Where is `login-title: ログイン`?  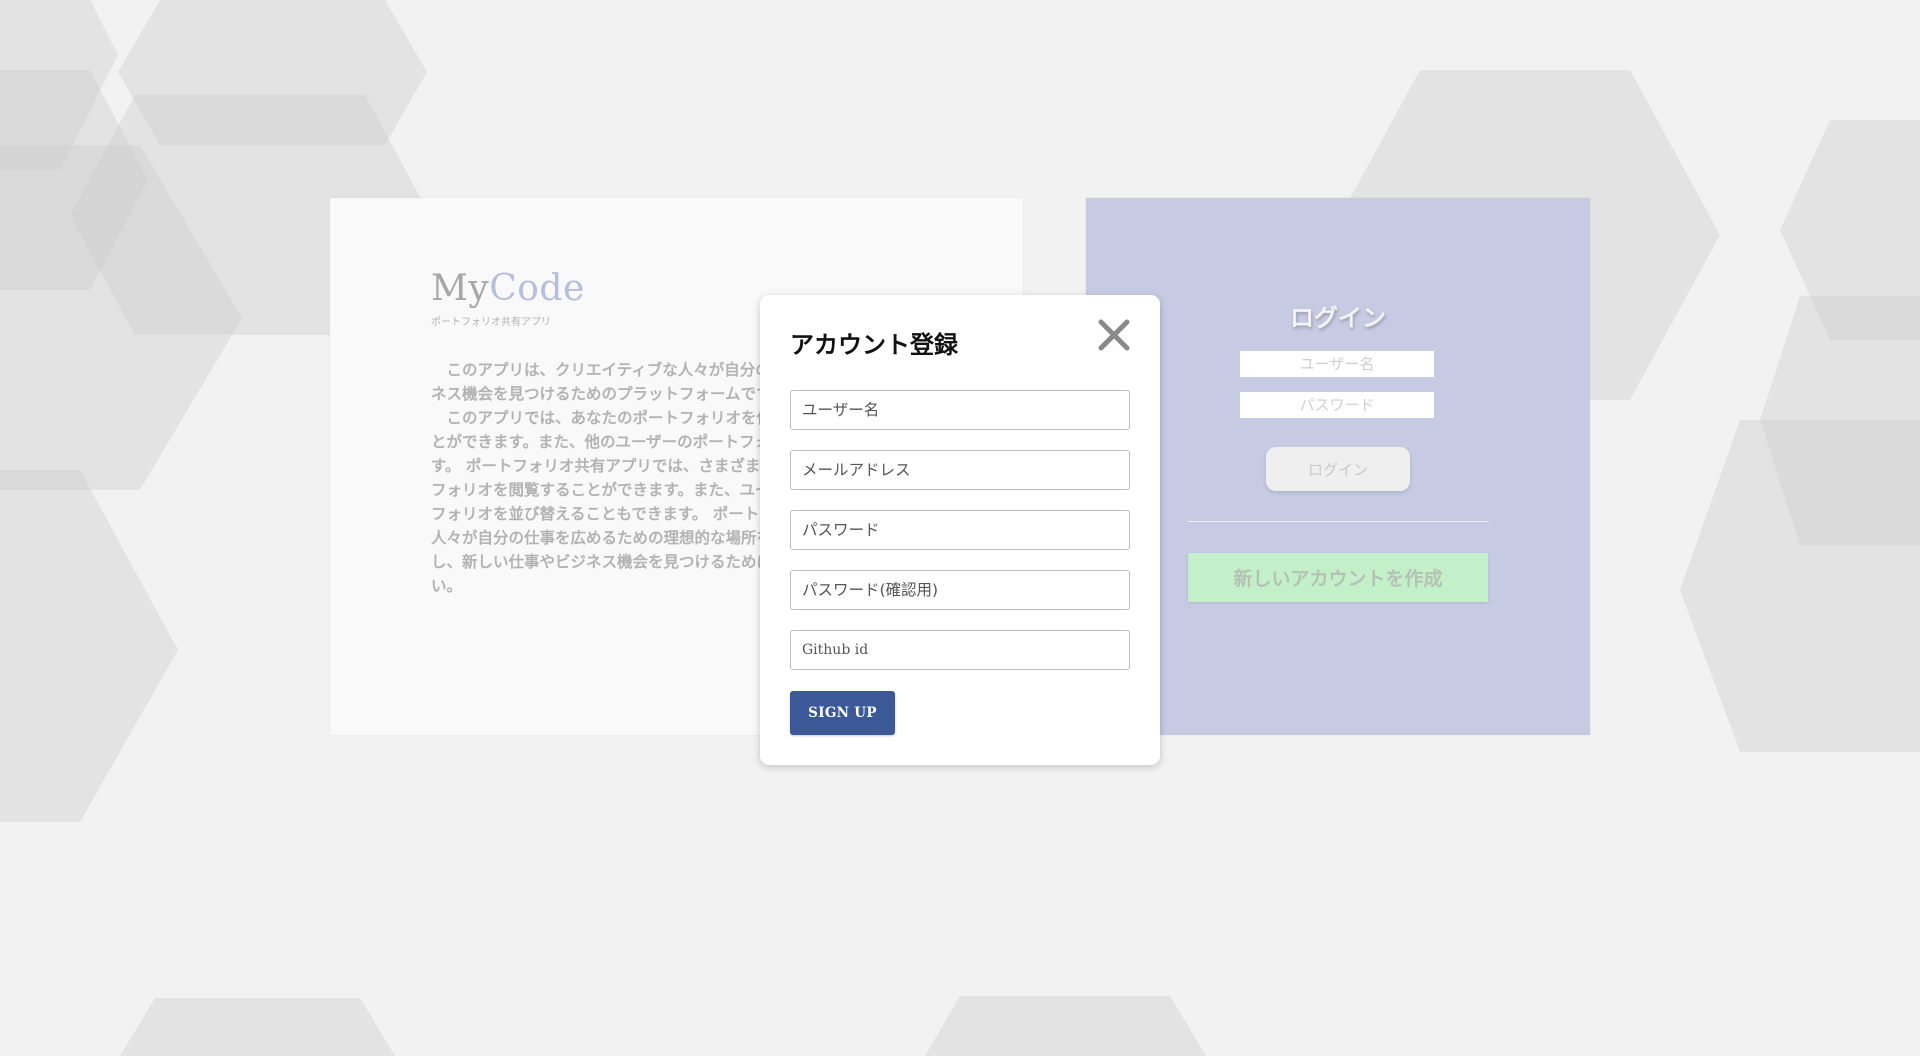
login-title: ログイン is located at coordinates (1338, 318).